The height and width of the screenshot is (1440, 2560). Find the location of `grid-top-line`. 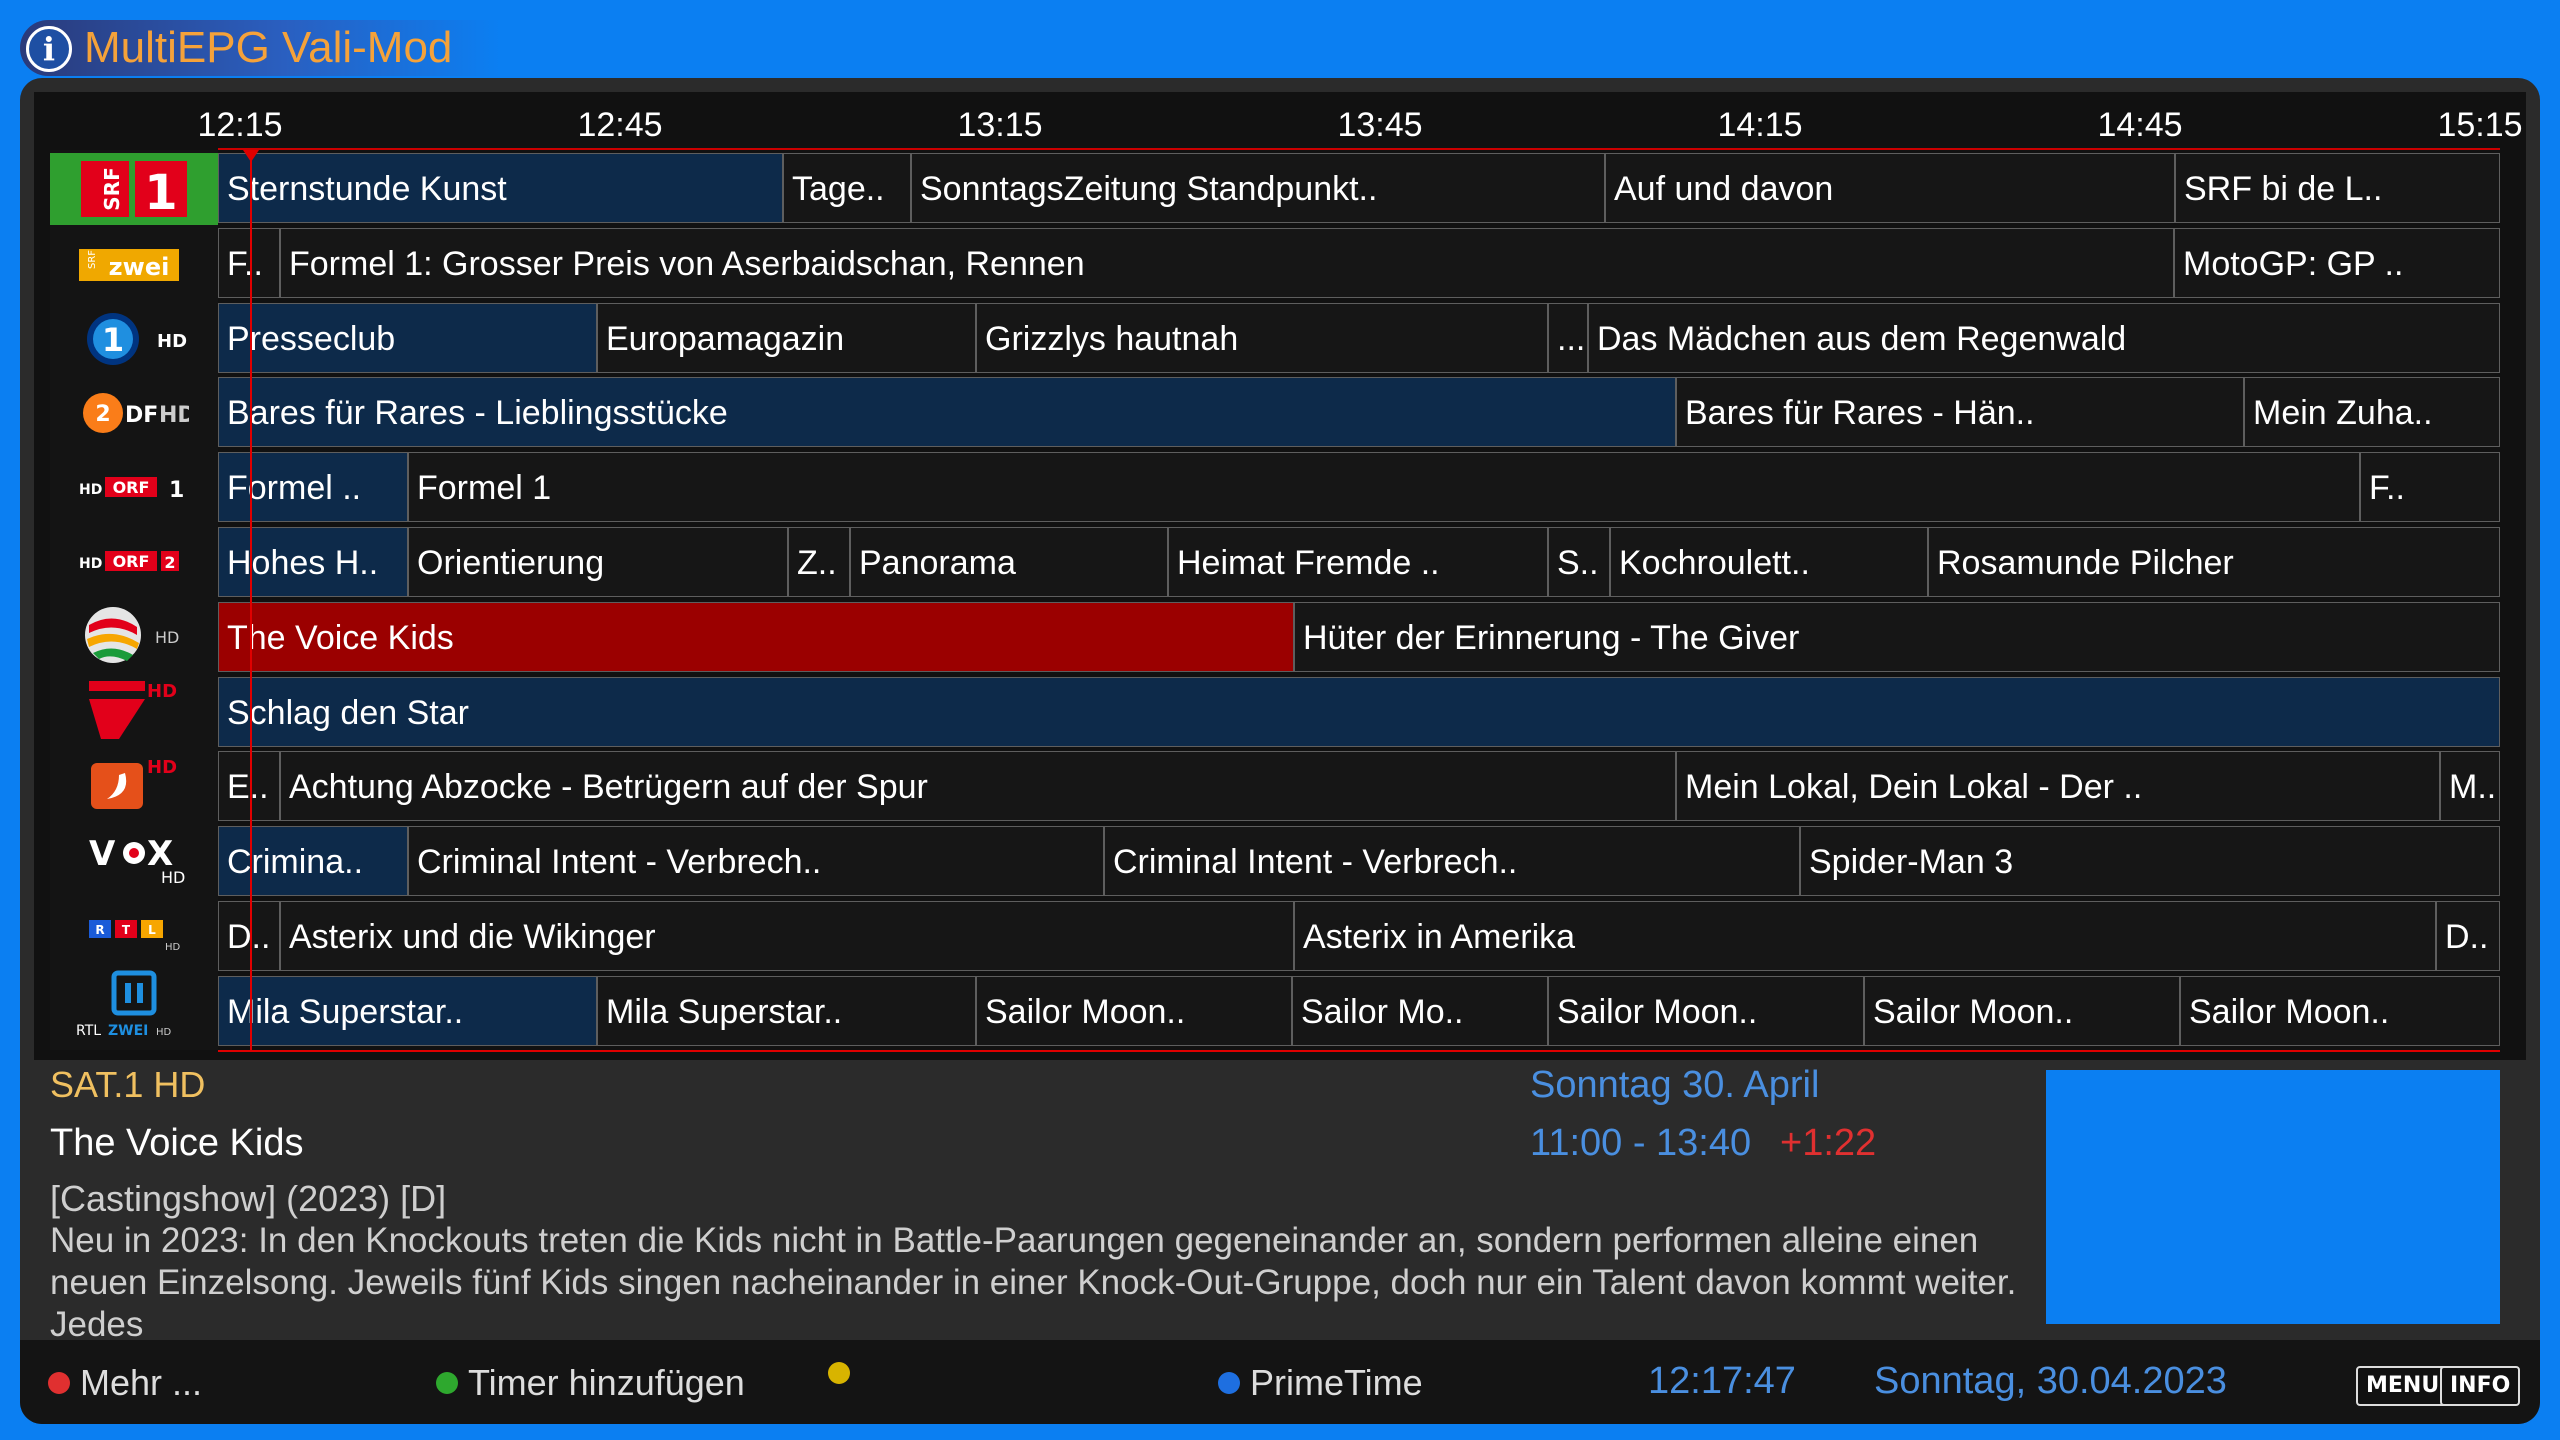

grid-top-line is located at coordinates (1359, 149).